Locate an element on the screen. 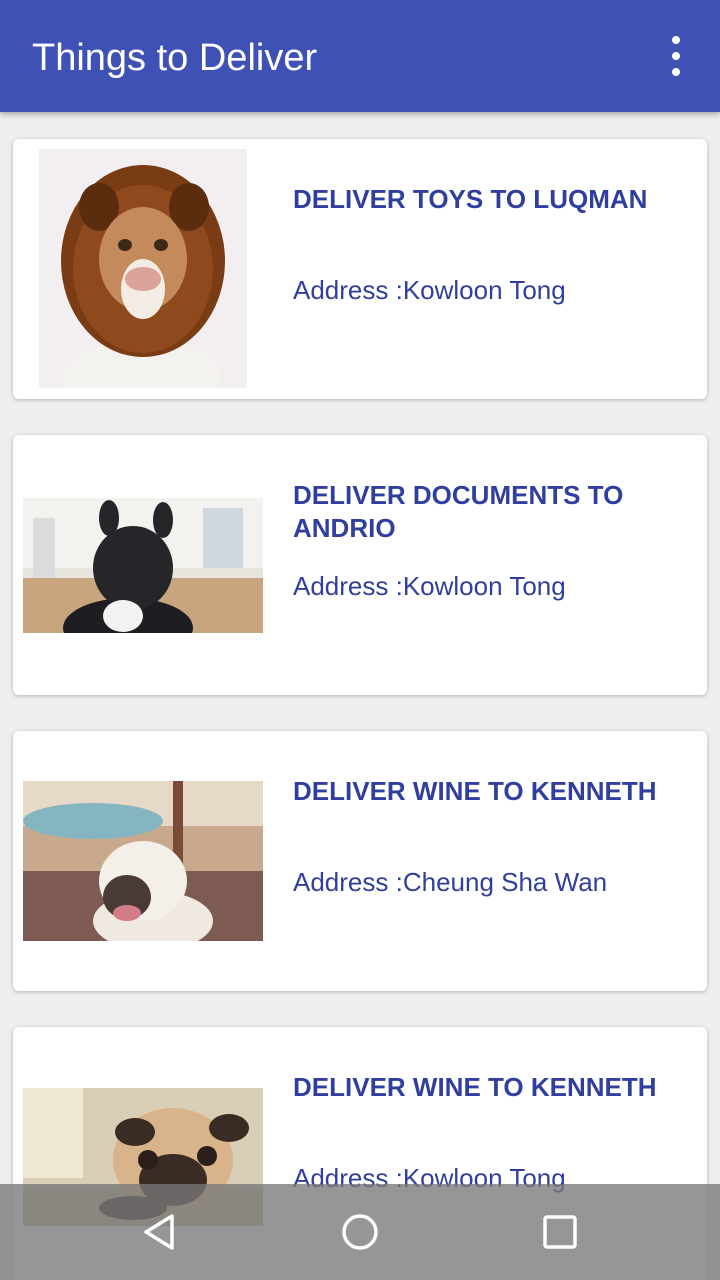 This screenshot has height=1280, width=720. delivery-address: Address :Cheung Sha Wan is located at coordinates (450, 882).